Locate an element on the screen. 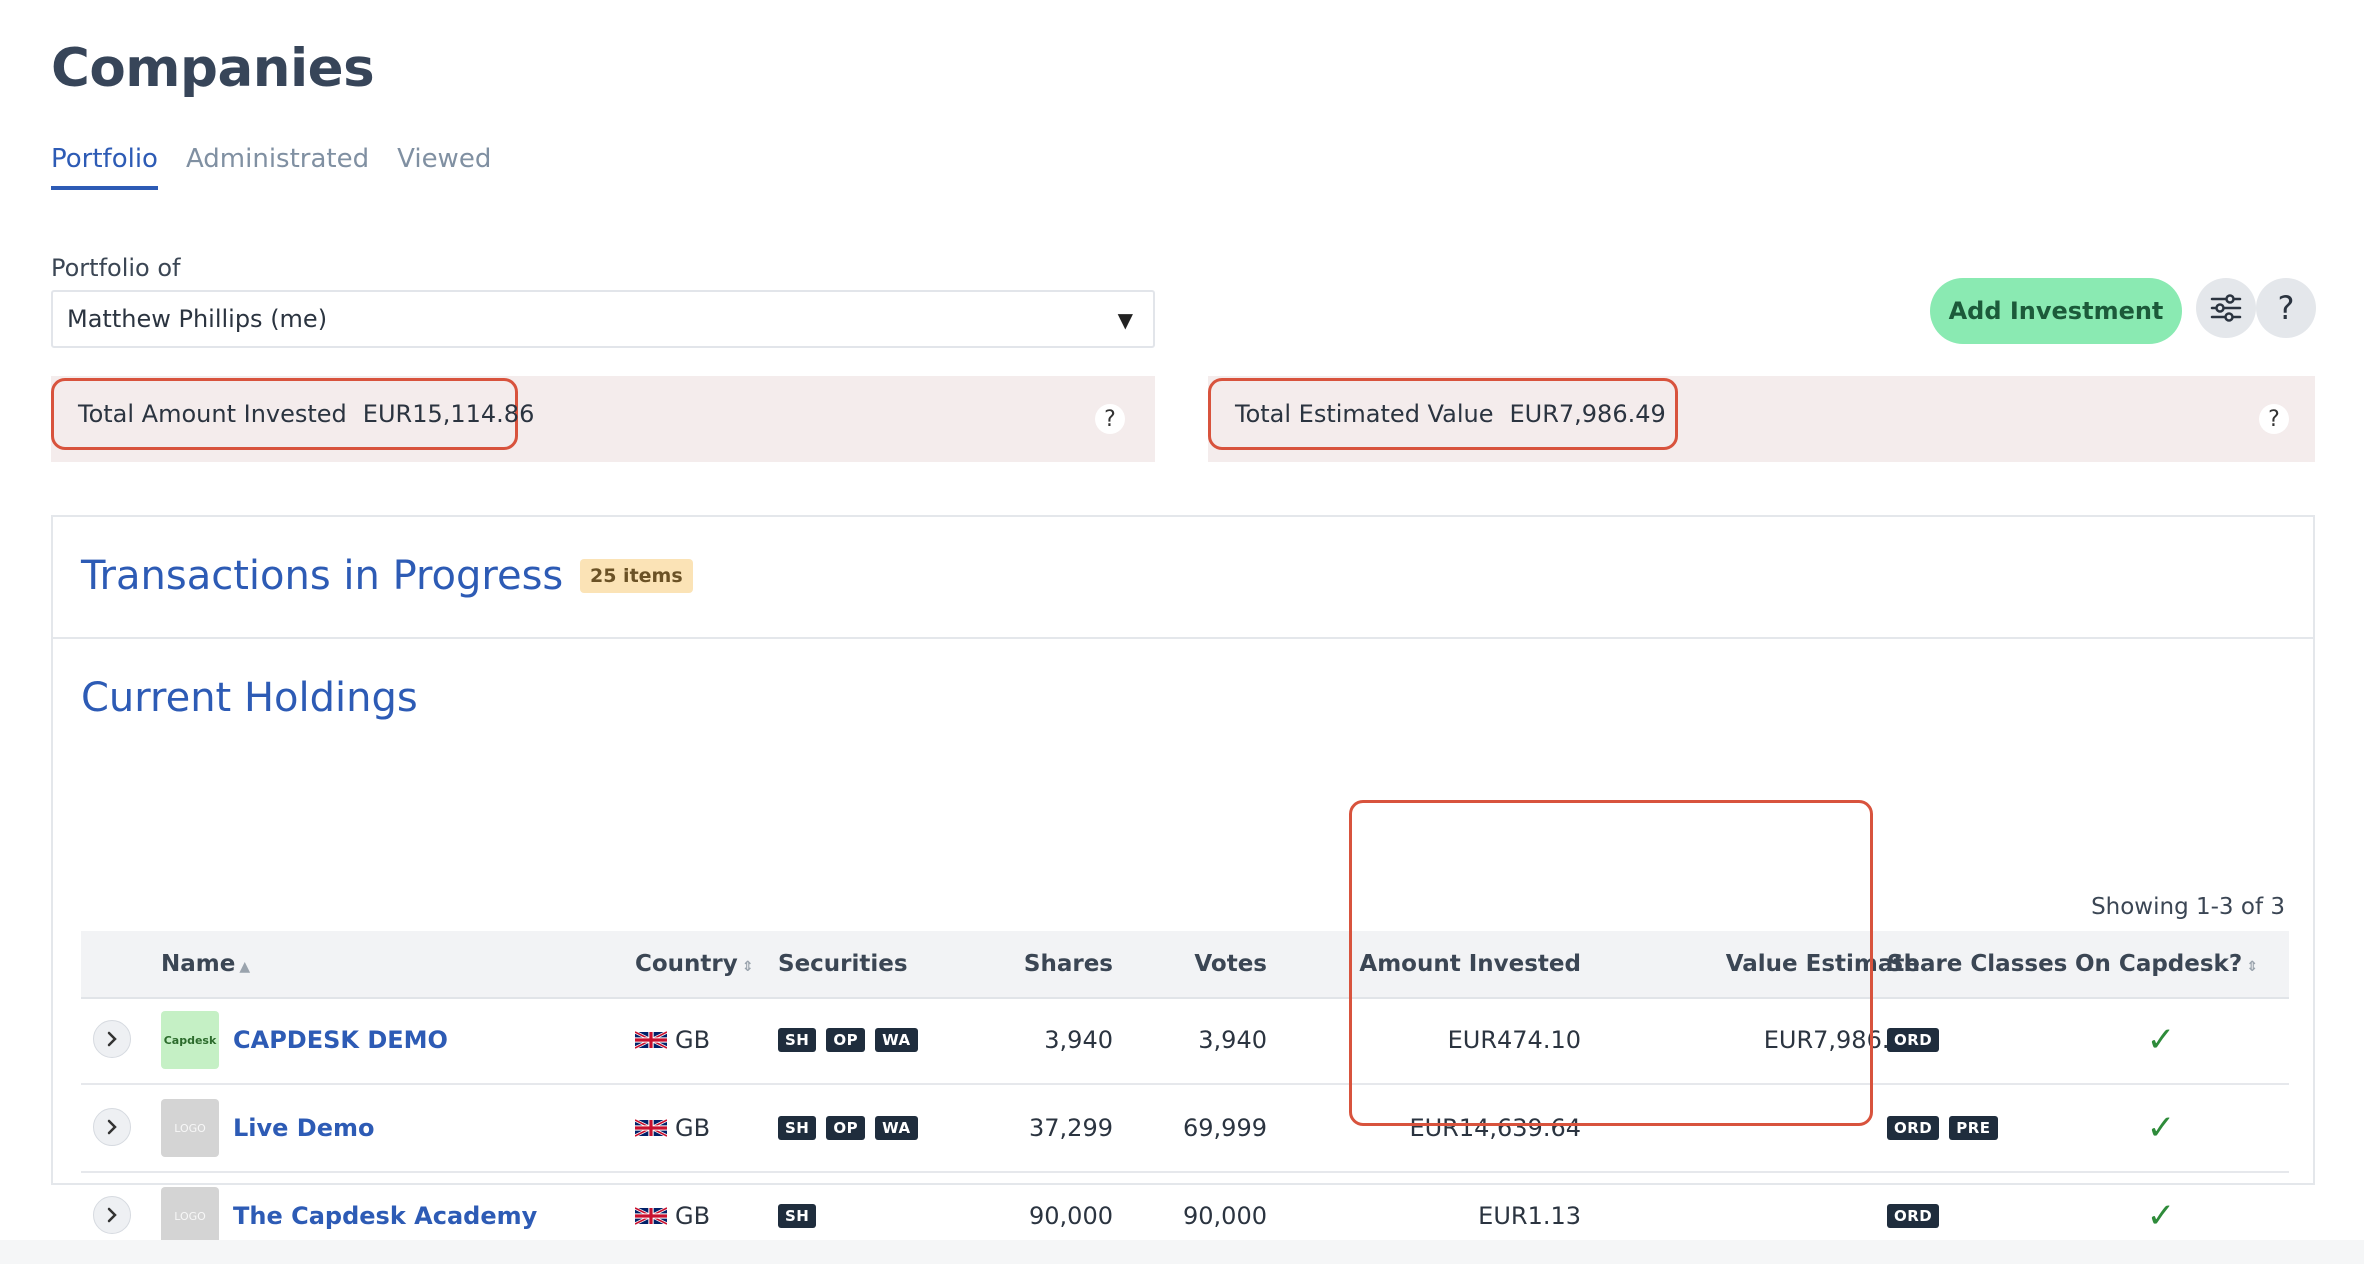  column-header-securities: Securities is located at coordinates (843, 964).